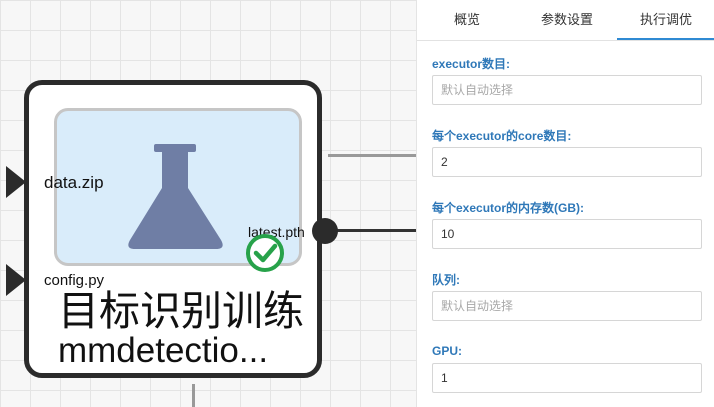  Describe the element at coordinates (567, 162) in the screenshot. I see `executor-core-input` at that location.